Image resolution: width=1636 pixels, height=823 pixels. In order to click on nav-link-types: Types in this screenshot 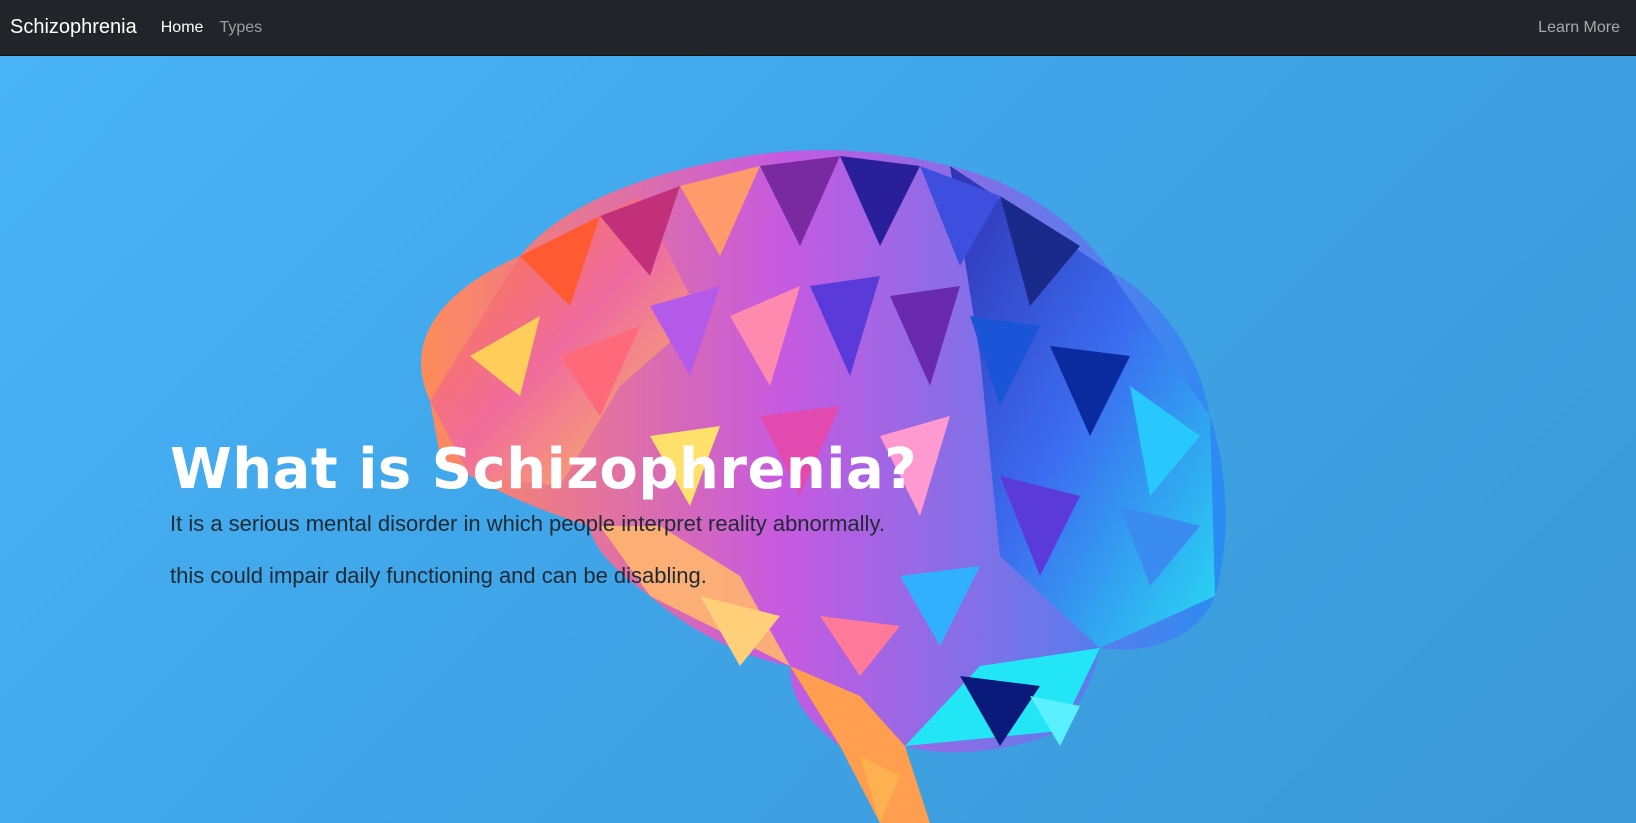, I will do `click(240, 28)`.